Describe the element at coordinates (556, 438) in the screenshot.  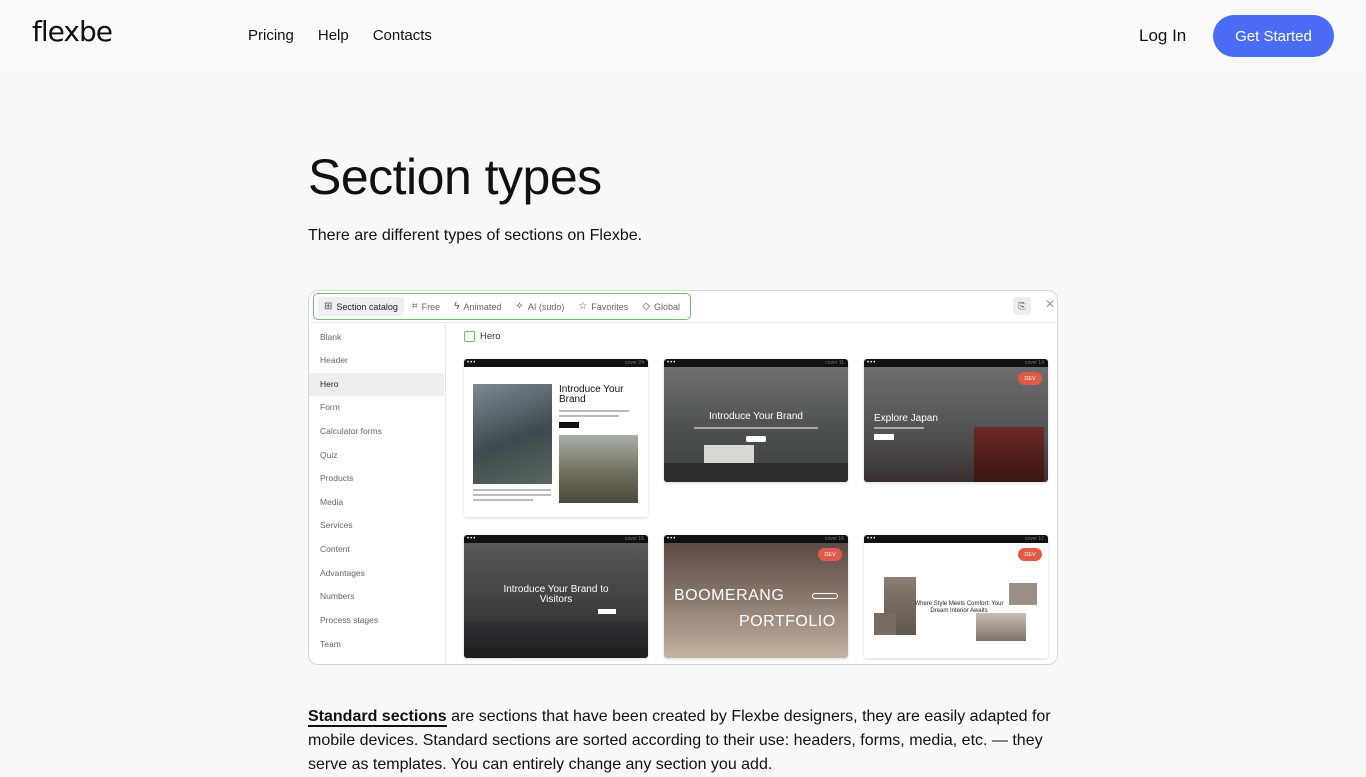
I see `section-card-cover-24: ••• cover 24 Introduce Your Brand` at that location.